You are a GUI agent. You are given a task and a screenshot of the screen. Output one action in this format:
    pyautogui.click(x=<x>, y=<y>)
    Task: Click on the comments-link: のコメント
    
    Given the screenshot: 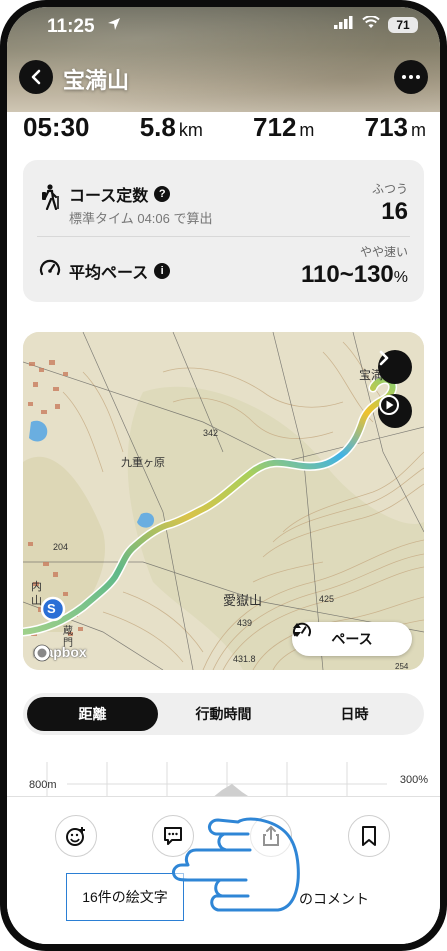 What is the action you would take?
    pyautogui.click(x=334, y=899)
    